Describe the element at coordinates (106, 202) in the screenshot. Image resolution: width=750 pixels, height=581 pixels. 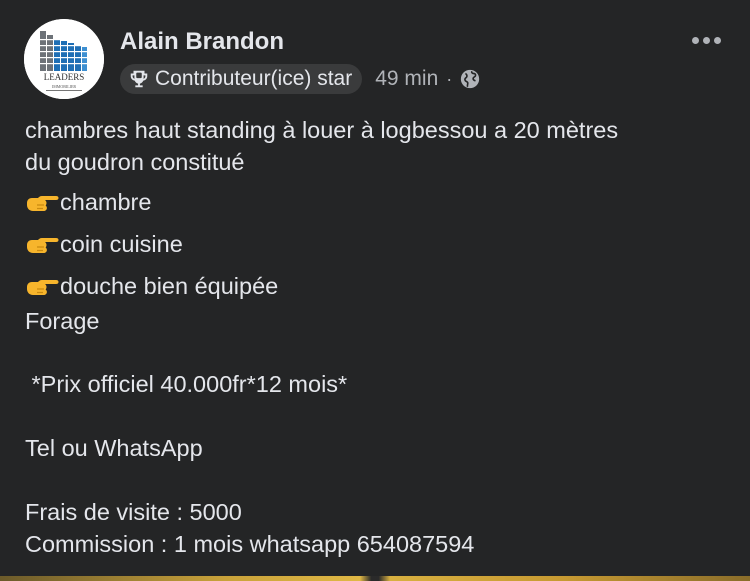
I see `bullet-label: chambre` at that location.